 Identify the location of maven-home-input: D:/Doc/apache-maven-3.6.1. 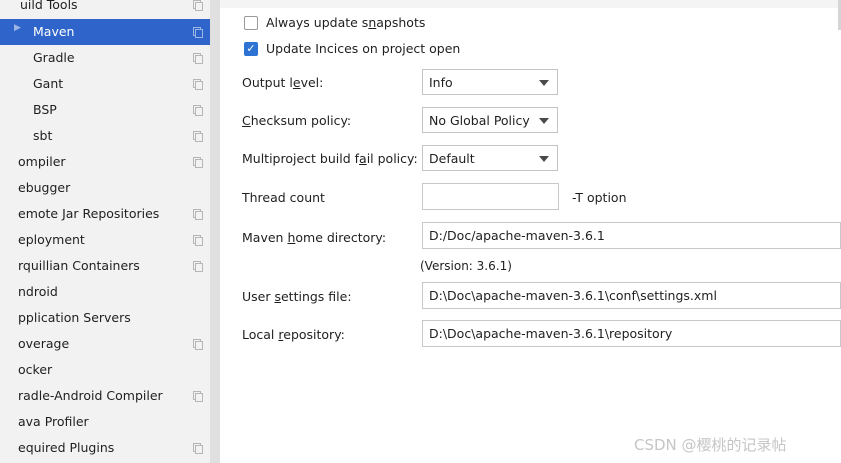
(631, 235).